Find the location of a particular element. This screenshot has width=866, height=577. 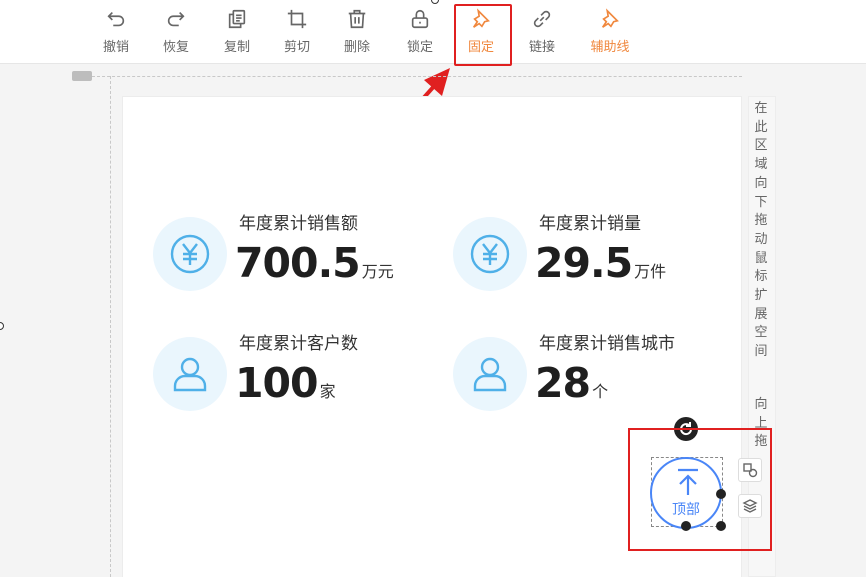

link-icon is located at coordinates (542, 19).